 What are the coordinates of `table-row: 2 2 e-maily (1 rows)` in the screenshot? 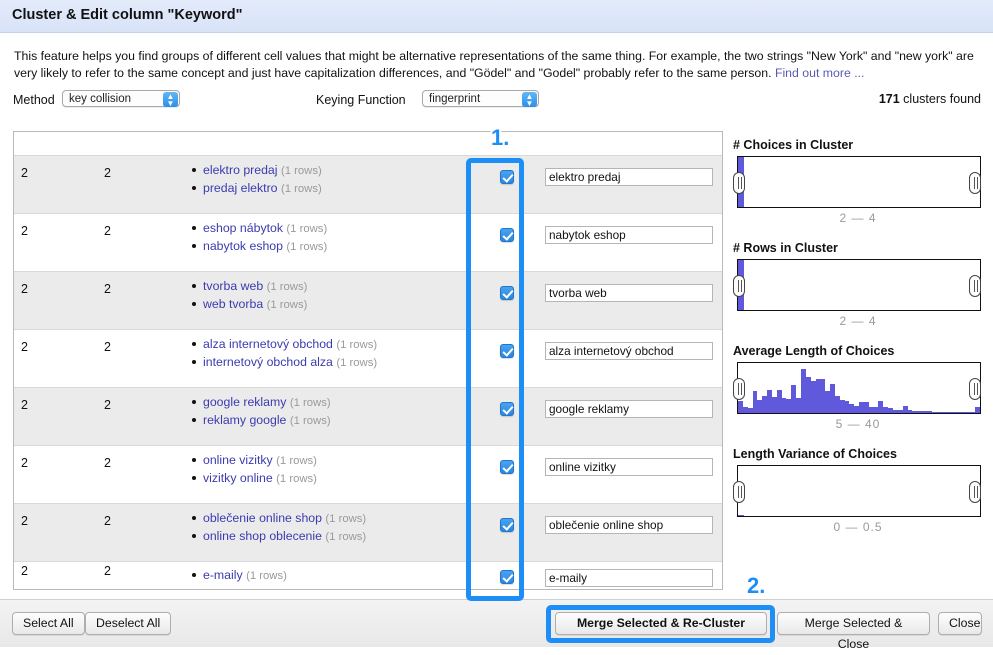 It's located at (368, 575).